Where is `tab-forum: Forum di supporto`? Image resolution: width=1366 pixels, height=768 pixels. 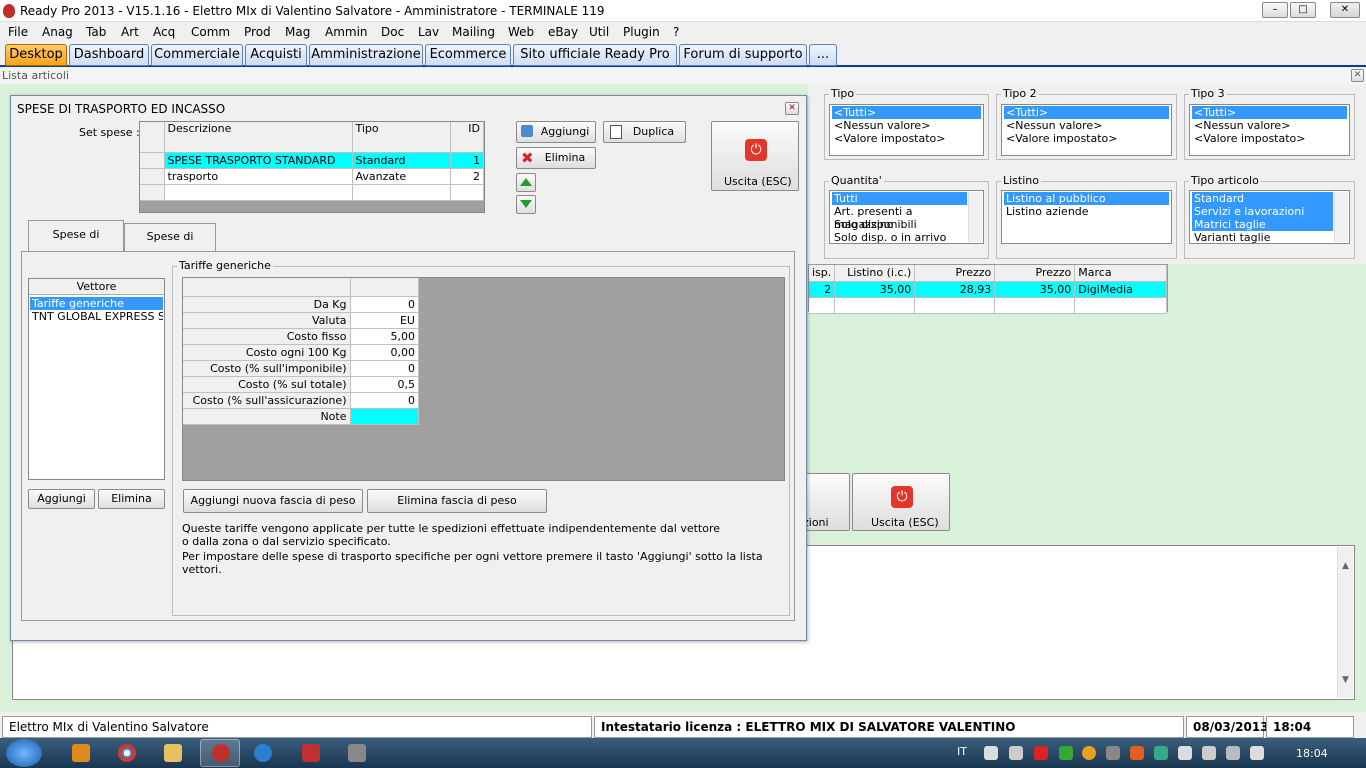 tab-forum: Forum di supporto is located at coordinates (743, 55).